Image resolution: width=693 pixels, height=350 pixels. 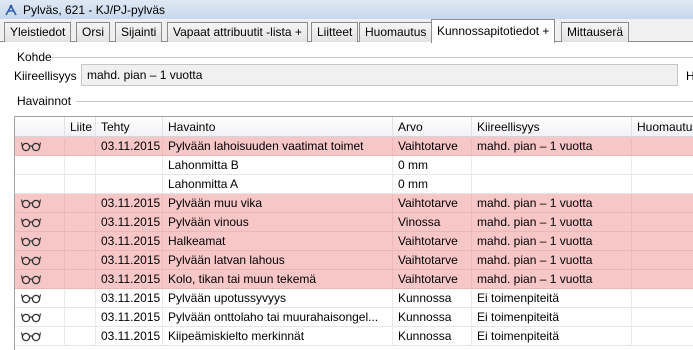 What do you see at coordinates (80, 127) in the screenshot?
I see `column-header-liite: Liite` at bounding box center [80, 127].